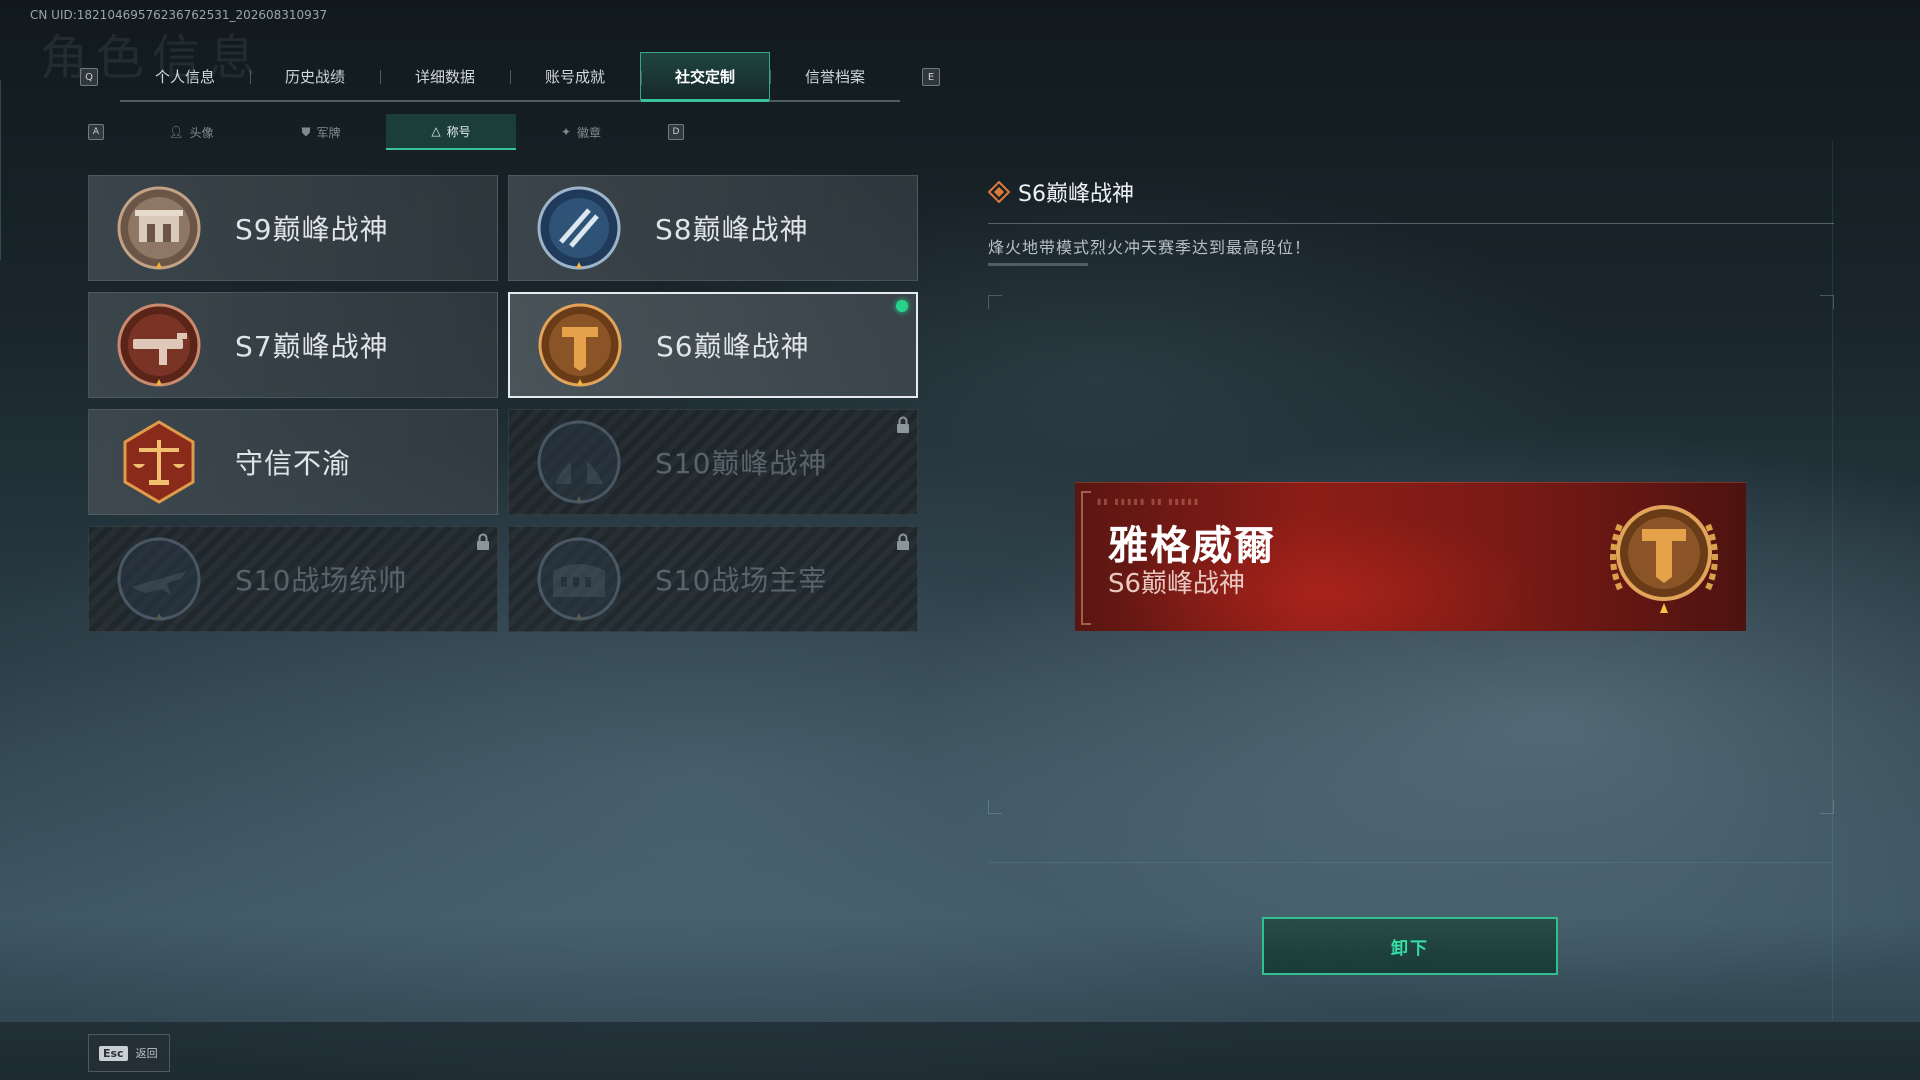 This screenshot has height=1080, width=1920. What do you see at coordinates (566, 132) in the screenshot?
I see `medal-icon: ✦` at bounding box center [566, 132].